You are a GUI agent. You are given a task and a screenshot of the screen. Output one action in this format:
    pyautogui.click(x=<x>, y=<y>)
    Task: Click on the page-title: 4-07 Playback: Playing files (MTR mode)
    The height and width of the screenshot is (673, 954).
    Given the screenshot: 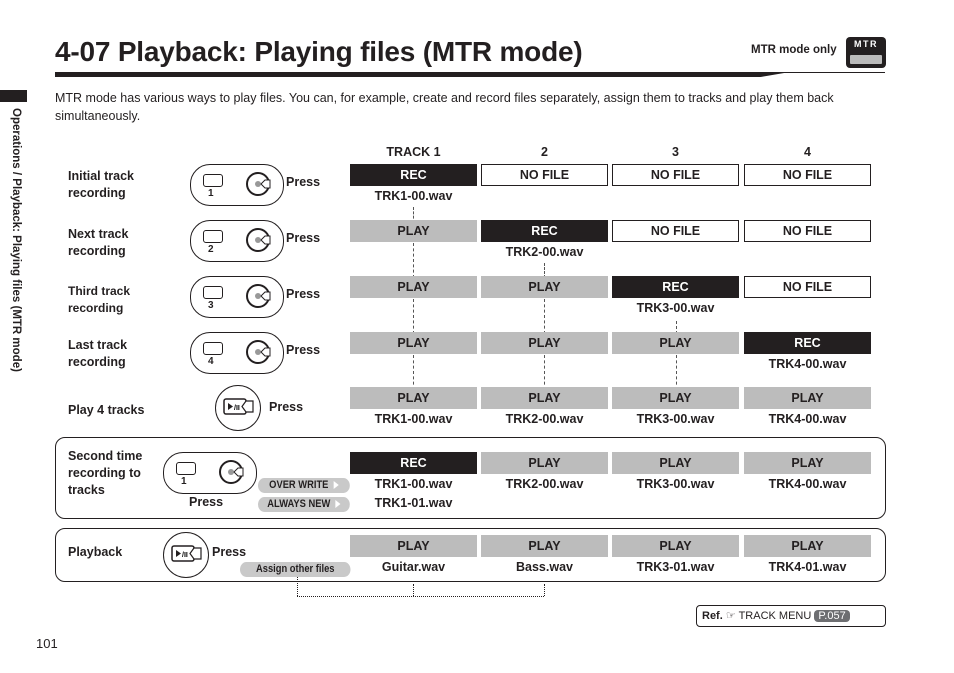 What is the action you would take?
    pyautogui.click(x=319, y=51)
    